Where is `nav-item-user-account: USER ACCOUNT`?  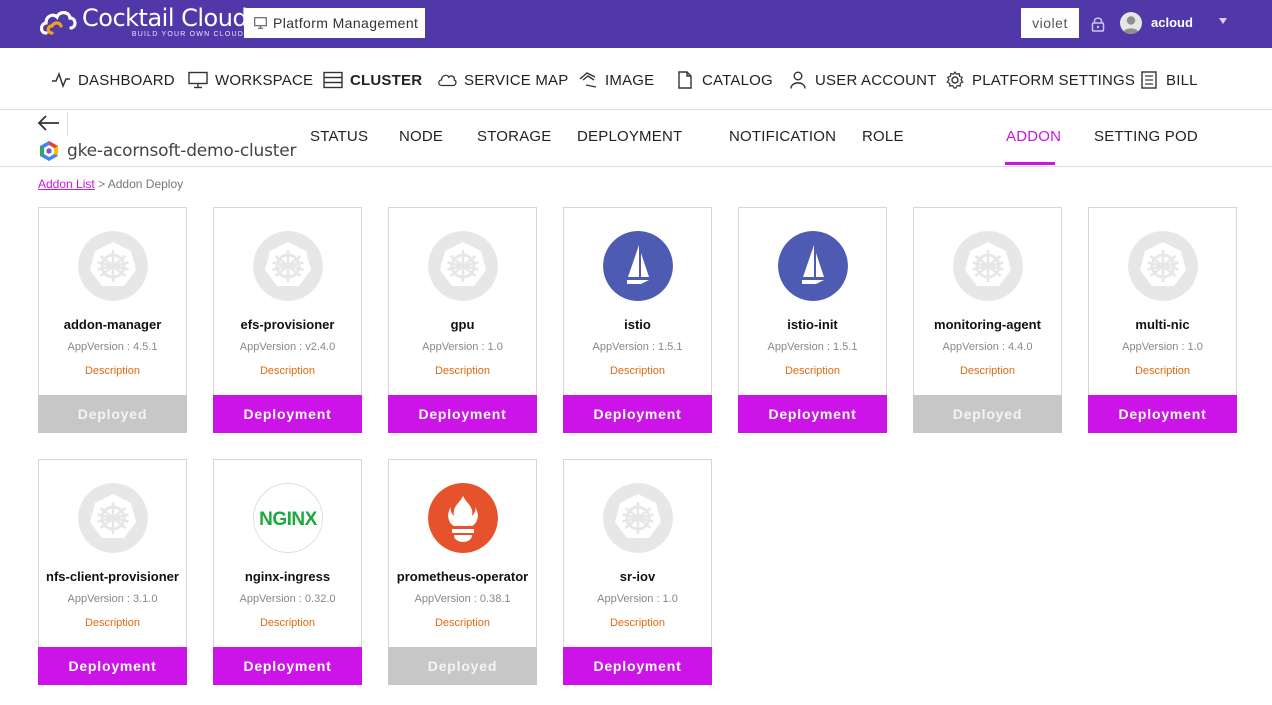 nav-item-user-account: USER ACCOUNT is located at coordinates (862, 80).